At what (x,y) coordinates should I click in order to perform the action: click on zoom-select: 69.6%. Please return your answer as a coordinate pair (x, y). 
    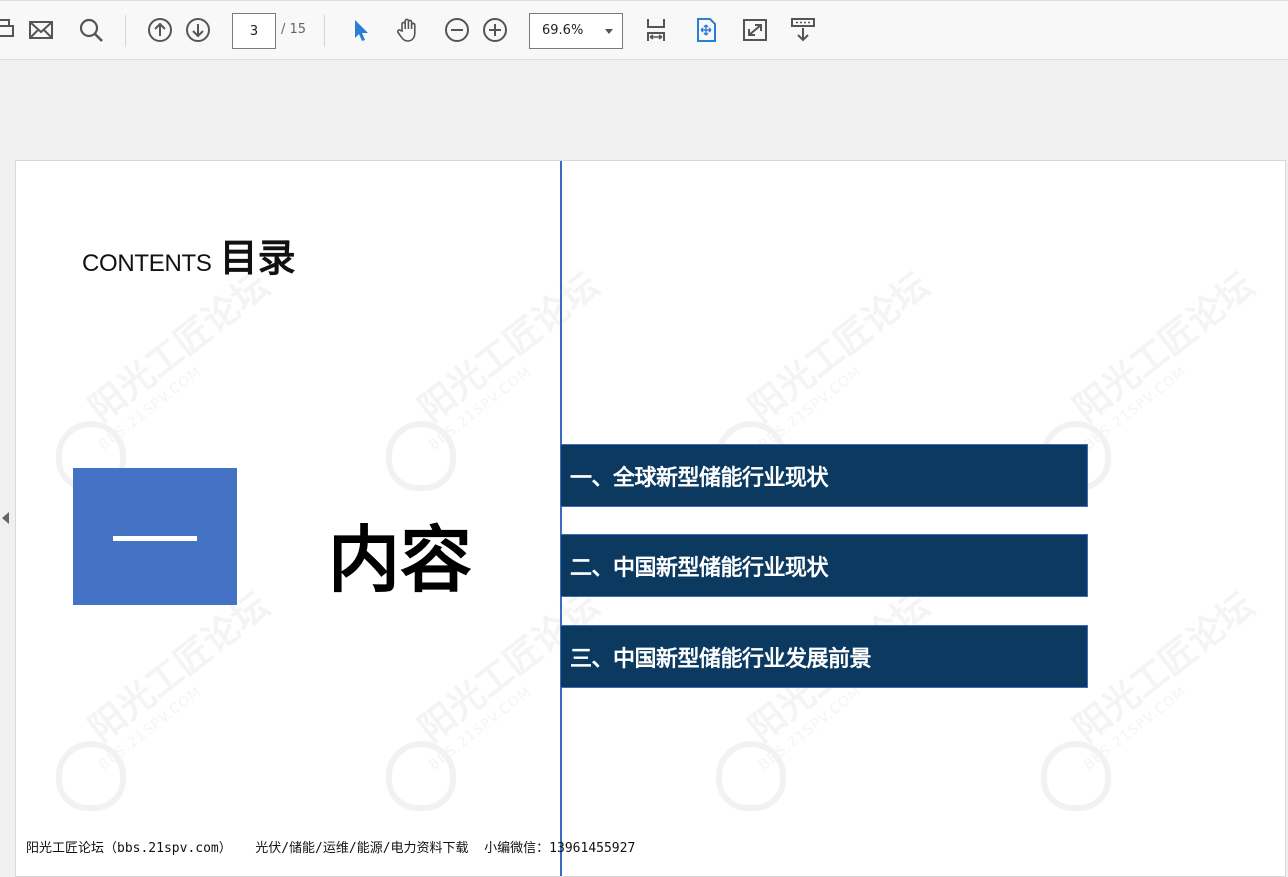
    Looking at the image, I should click on (576, 31).